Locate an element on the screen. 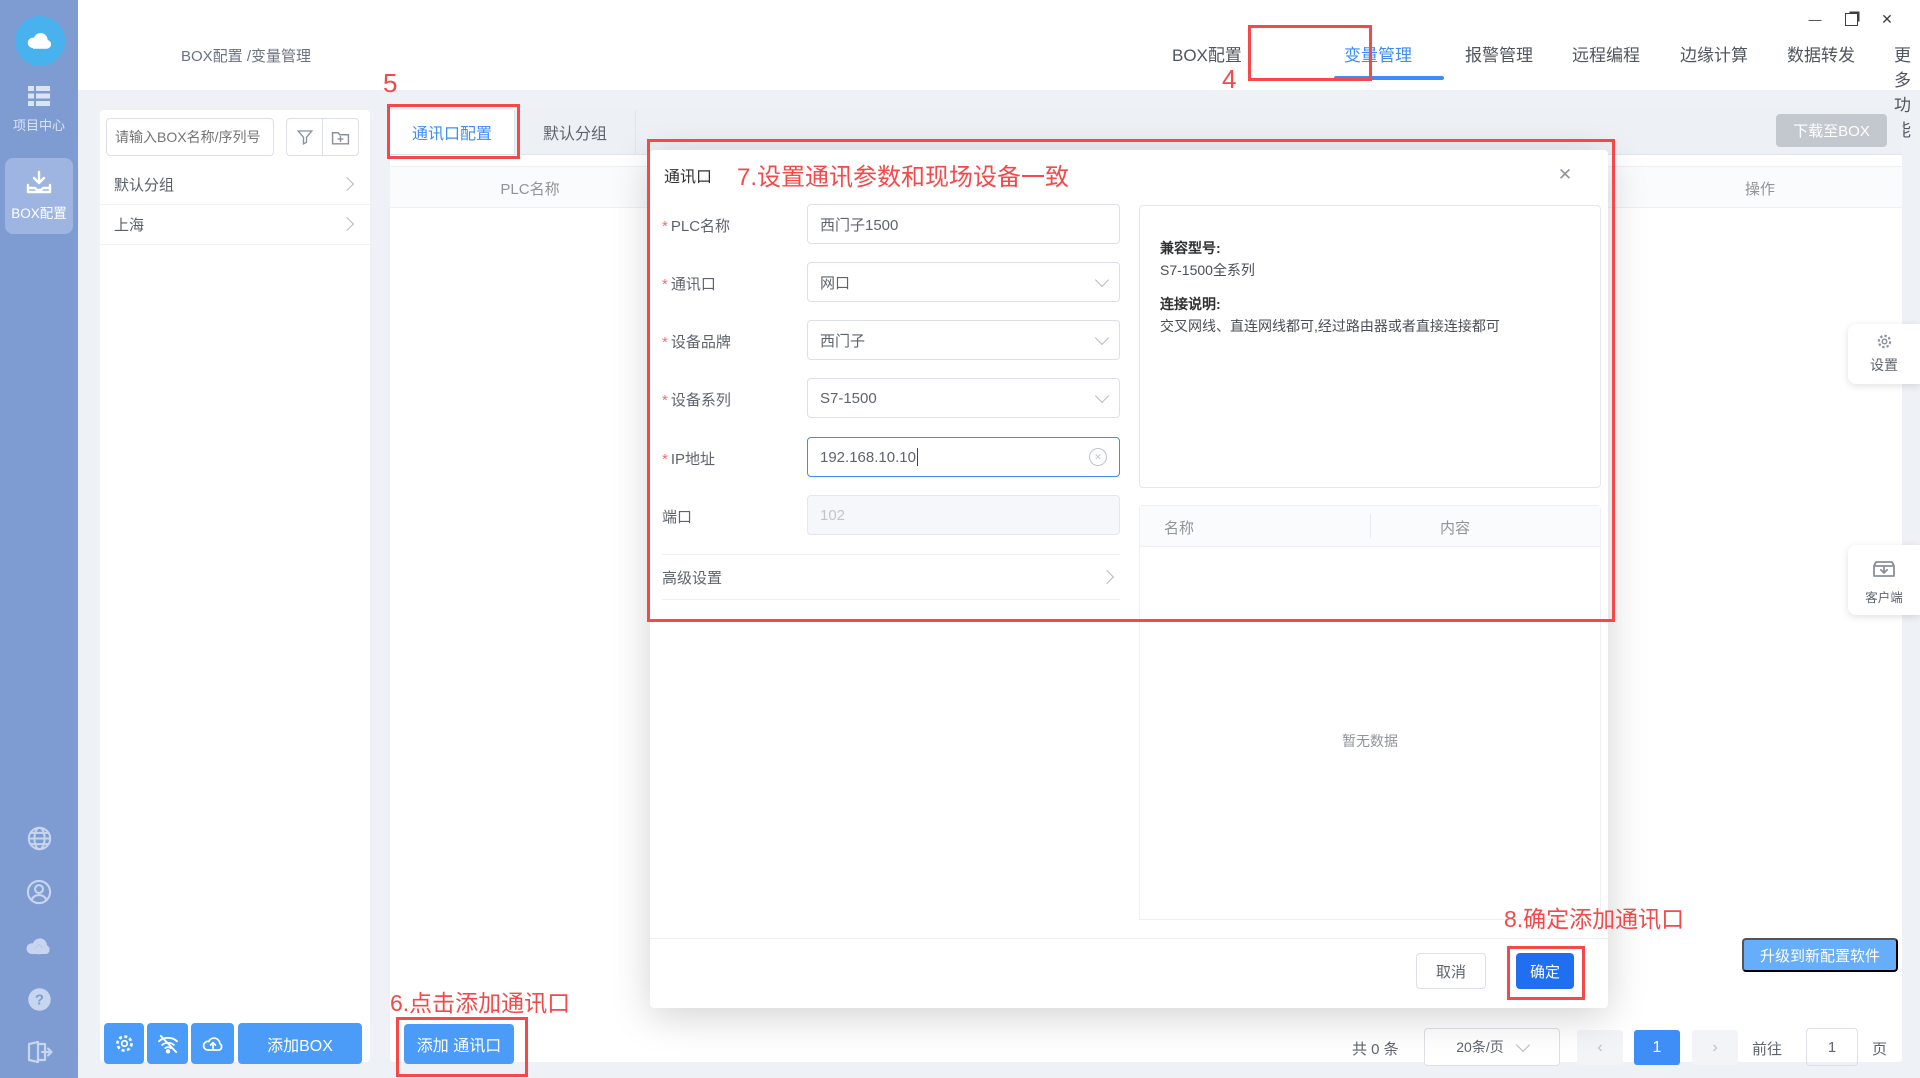  page-size-select: 20条/页 is located at coordinates (1492, 1047).